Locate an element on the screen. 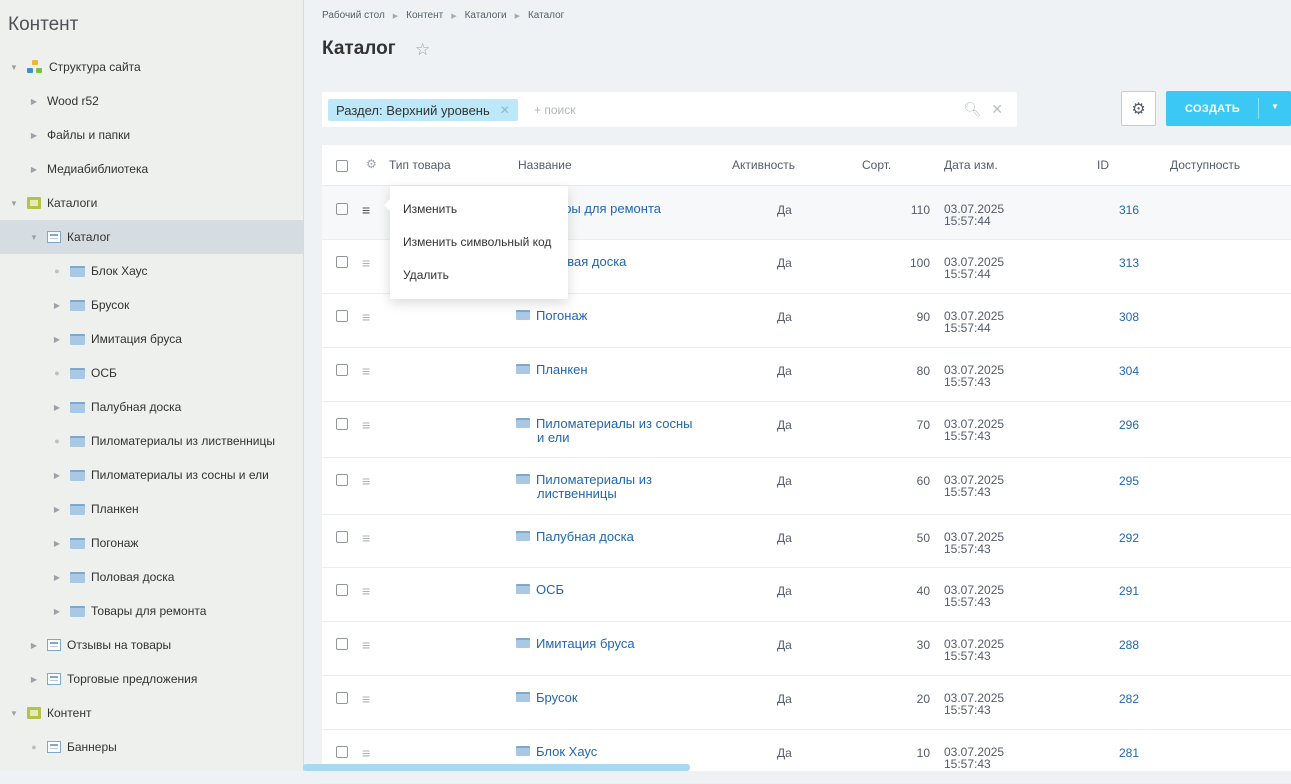 The image size is (1291, 784). breadcrumb-item: Контент is located at coordinates (424, 15).